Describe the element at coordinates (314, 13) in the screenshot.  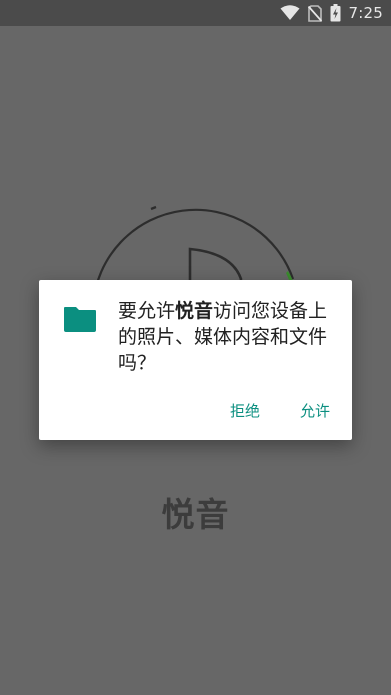
I see `no-sim-icon` at that location.